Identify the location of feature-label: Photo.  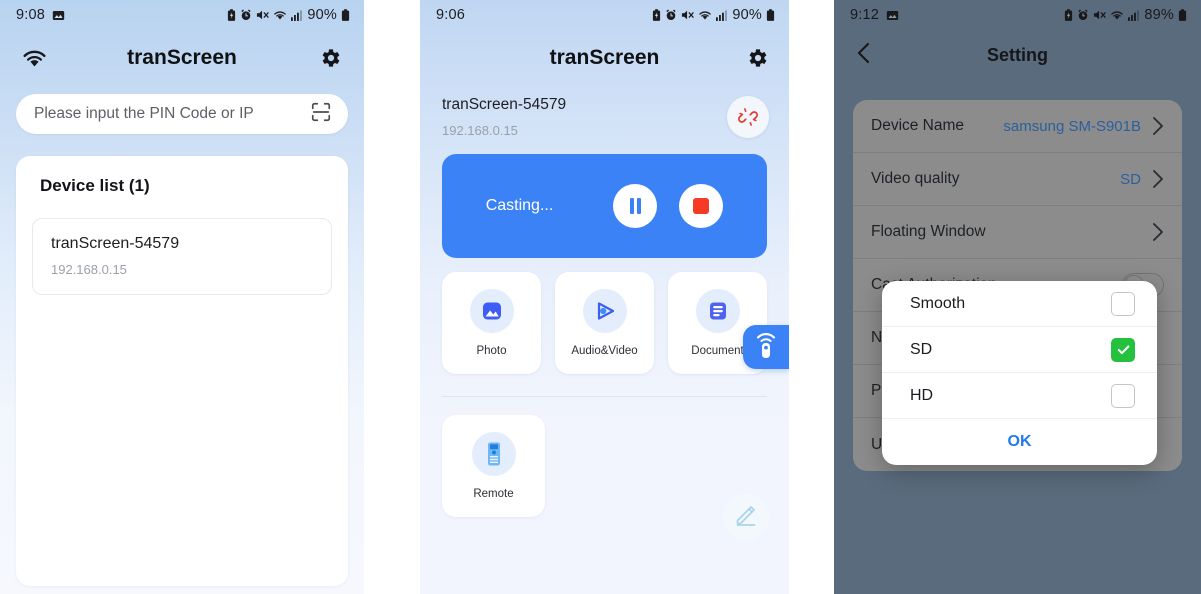
(491, 351).